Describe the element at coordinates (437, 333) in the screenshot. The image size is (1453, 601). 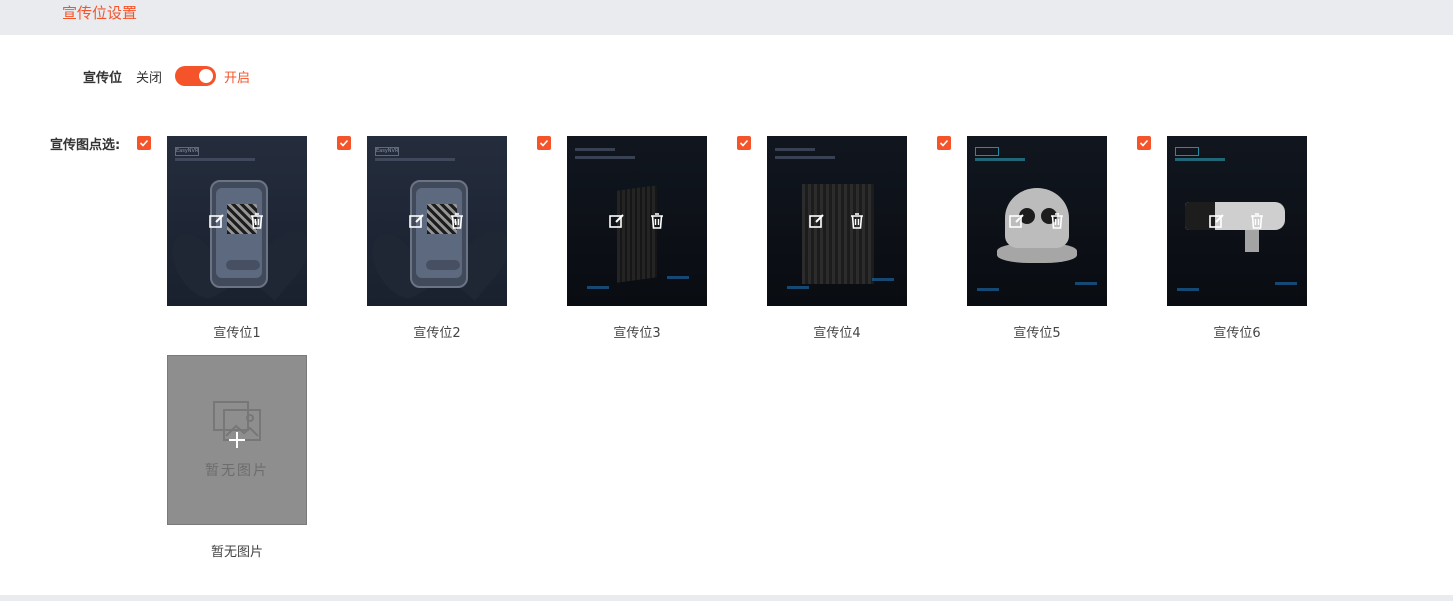
I see `image-caption-2: 宣传位2` at that location.